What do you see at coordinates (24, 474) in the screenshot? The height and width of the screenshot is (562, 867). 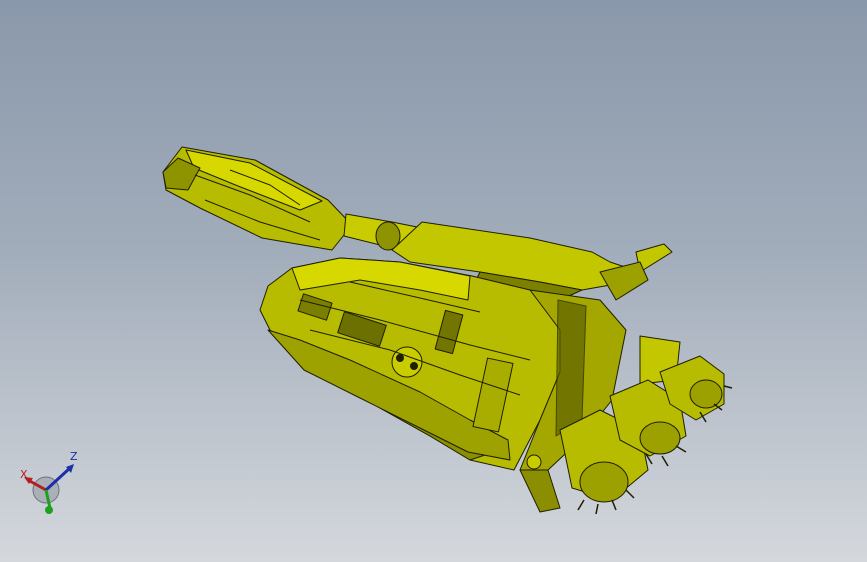 I see `x-axis-label: X` at bounding box center [24, 474].